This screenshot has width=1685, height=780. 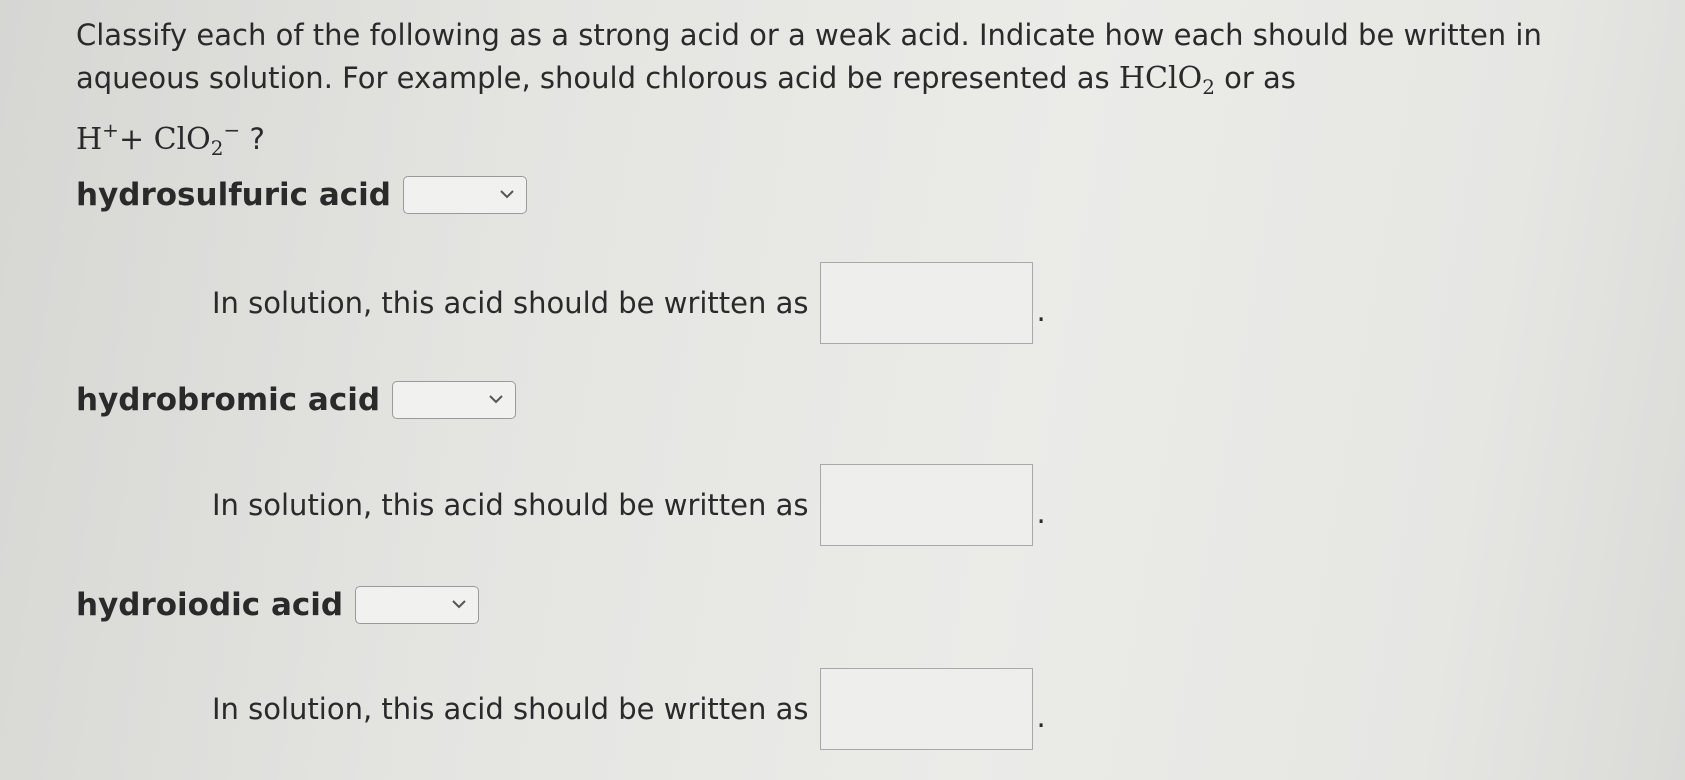 What do you see at coordinates (417, 605) in the screenshot?
I see `strength-select-hydroiodic` at bounding box center [417, 605].